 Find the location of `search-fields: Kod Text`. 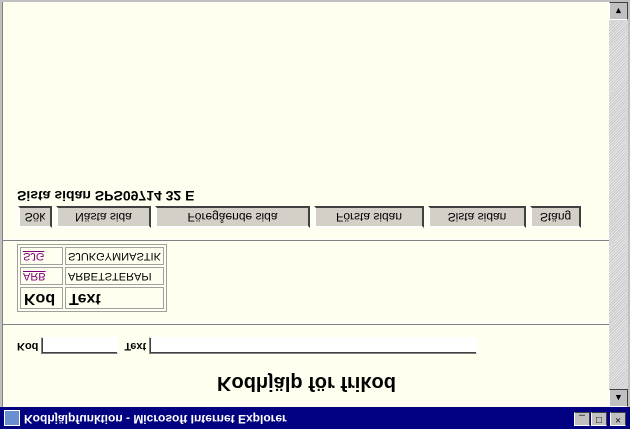

search-fields: Kod Text is located at coordinates (247, 346).